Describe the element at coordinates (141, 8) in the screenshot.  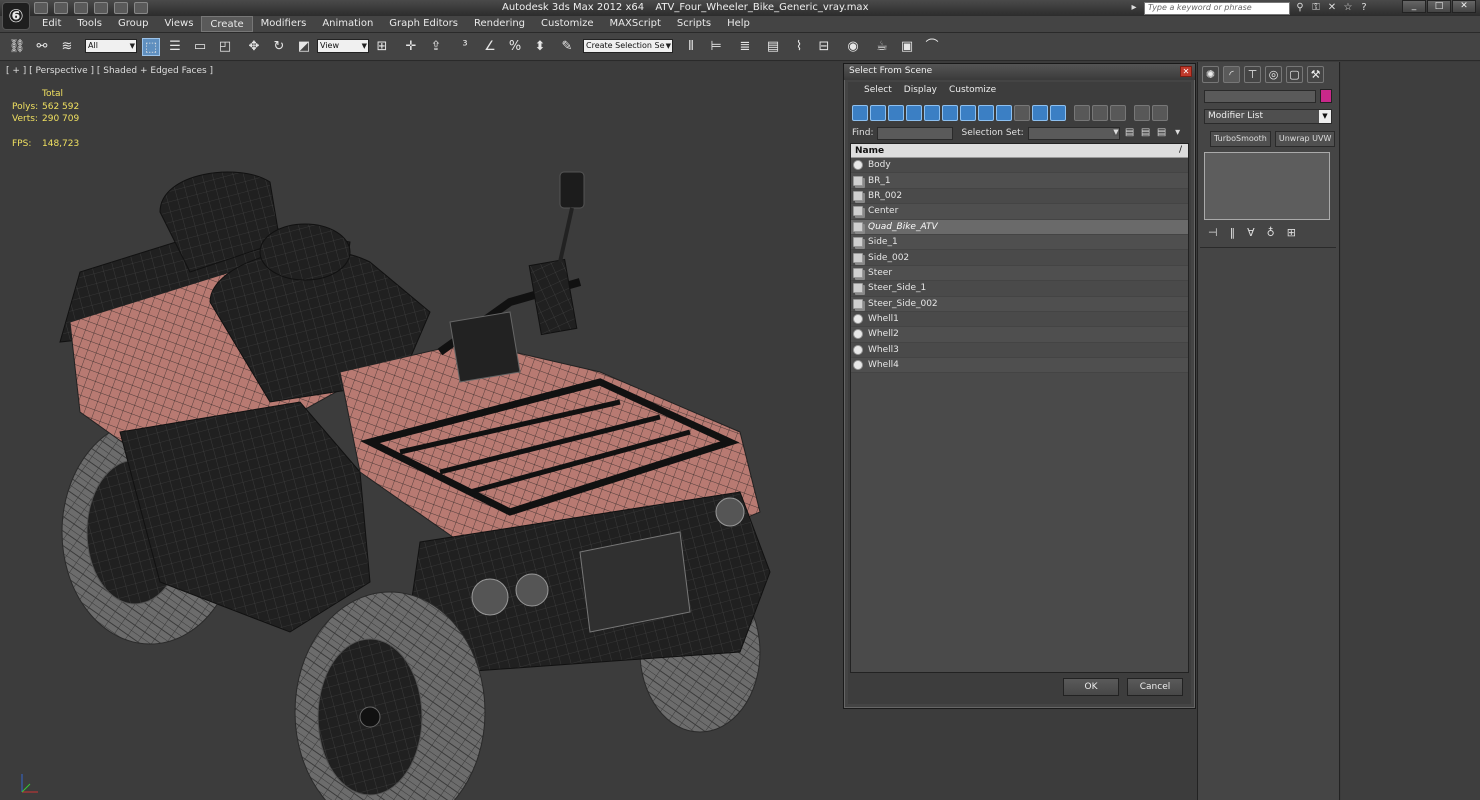
I see `project-folder-icon` at that location.